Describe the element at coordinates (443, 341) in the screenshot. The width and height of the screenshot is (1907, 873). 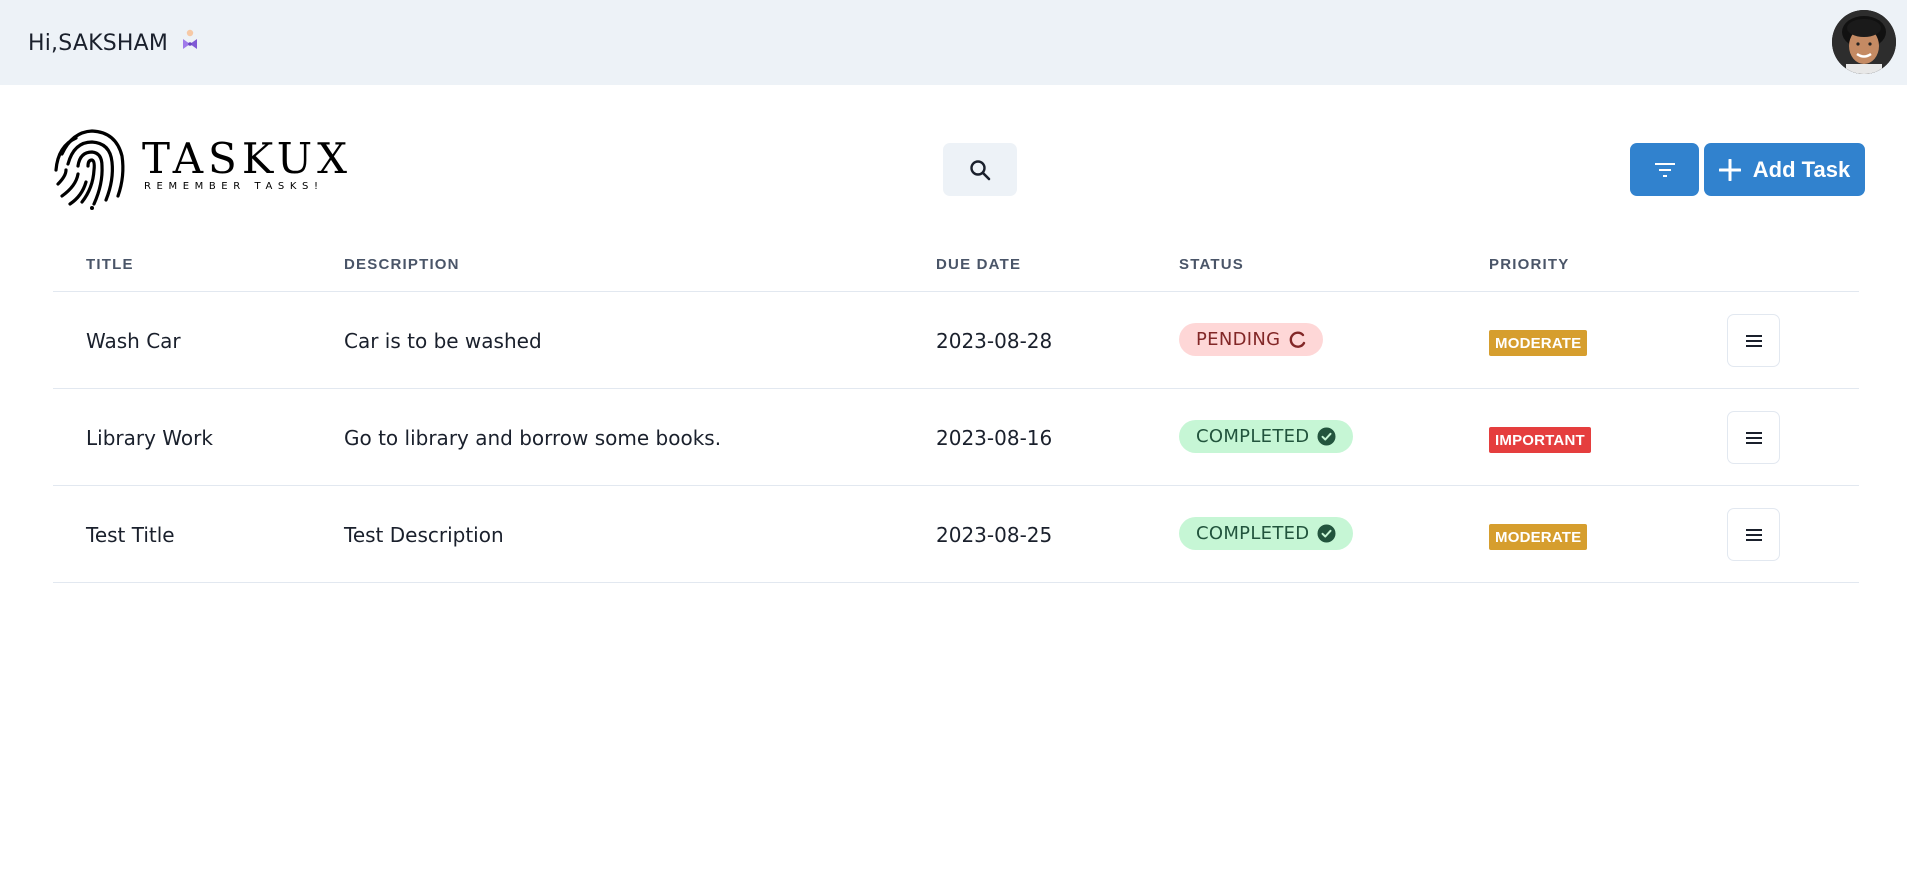
I see `task-description: Car is to be washed` at that location.